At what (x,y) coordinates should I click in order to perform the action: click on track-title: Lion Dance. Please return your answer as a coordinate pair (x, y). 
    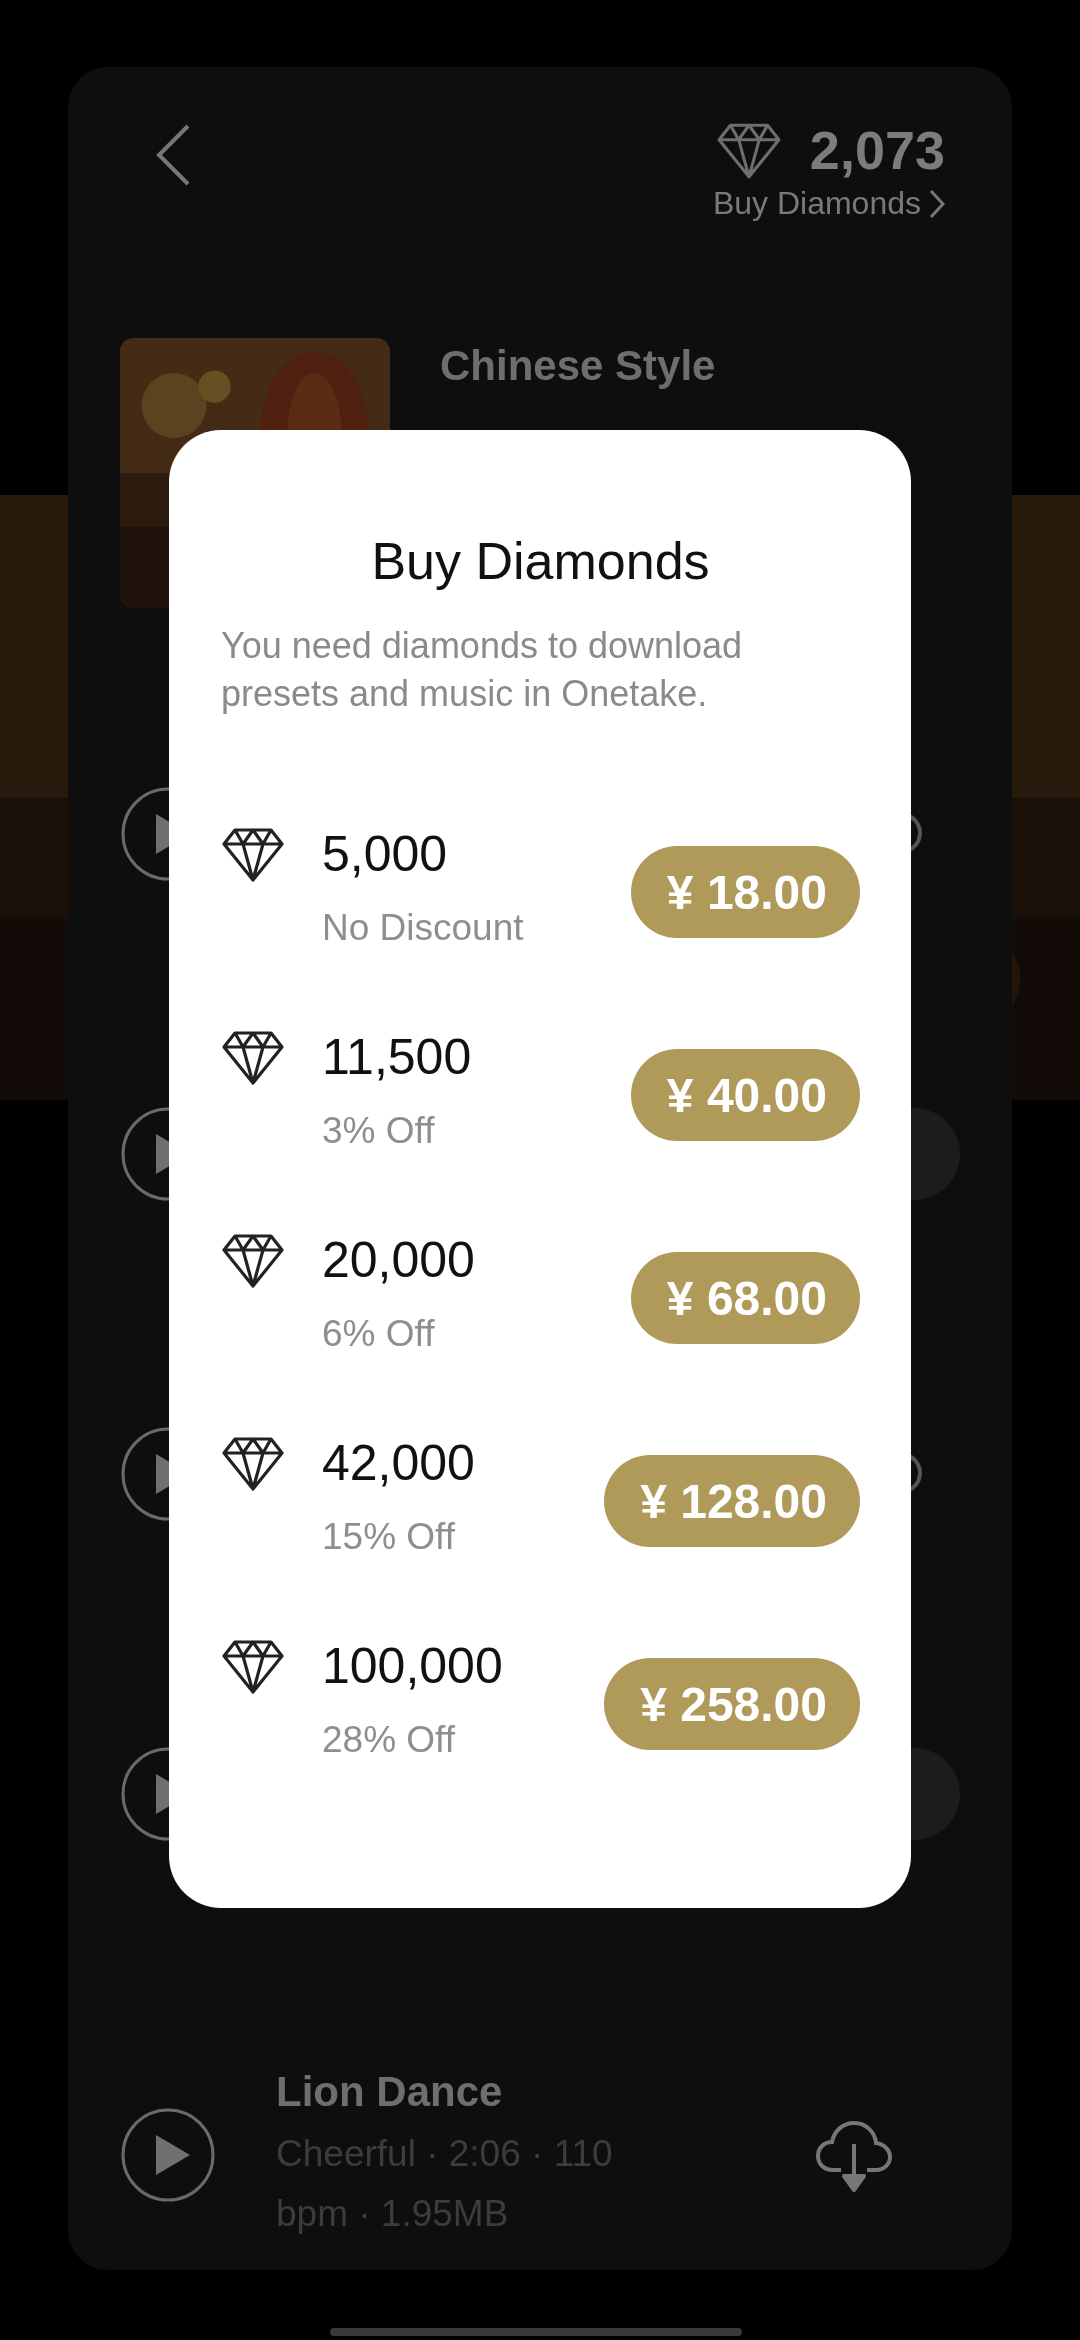
    Looking at the image, I should click on (390, 2092).